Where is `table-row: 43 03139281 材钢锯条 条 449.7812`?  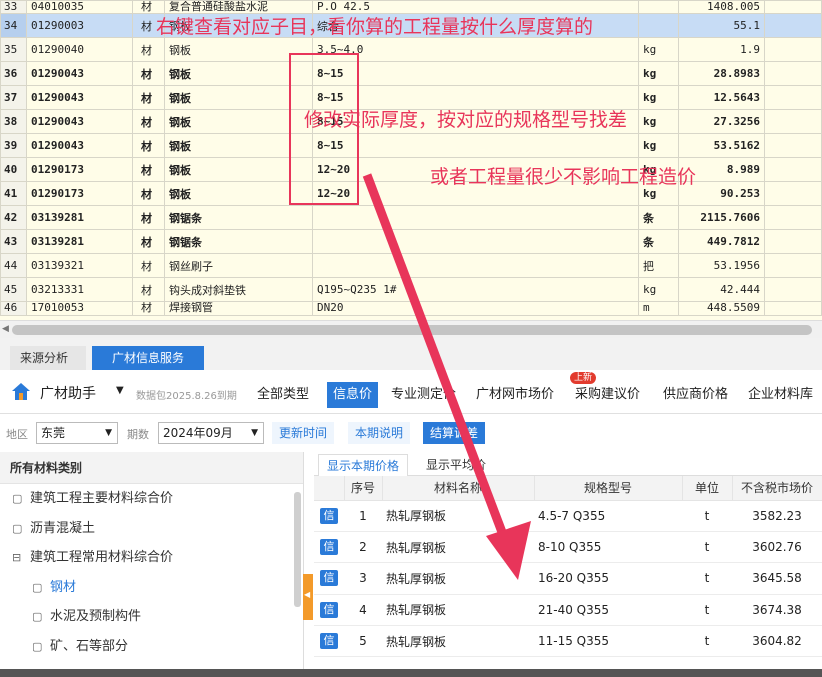 table-row: 43 03139281 材钢锯条 条 449.7812 is located at coordinates (411, 241).